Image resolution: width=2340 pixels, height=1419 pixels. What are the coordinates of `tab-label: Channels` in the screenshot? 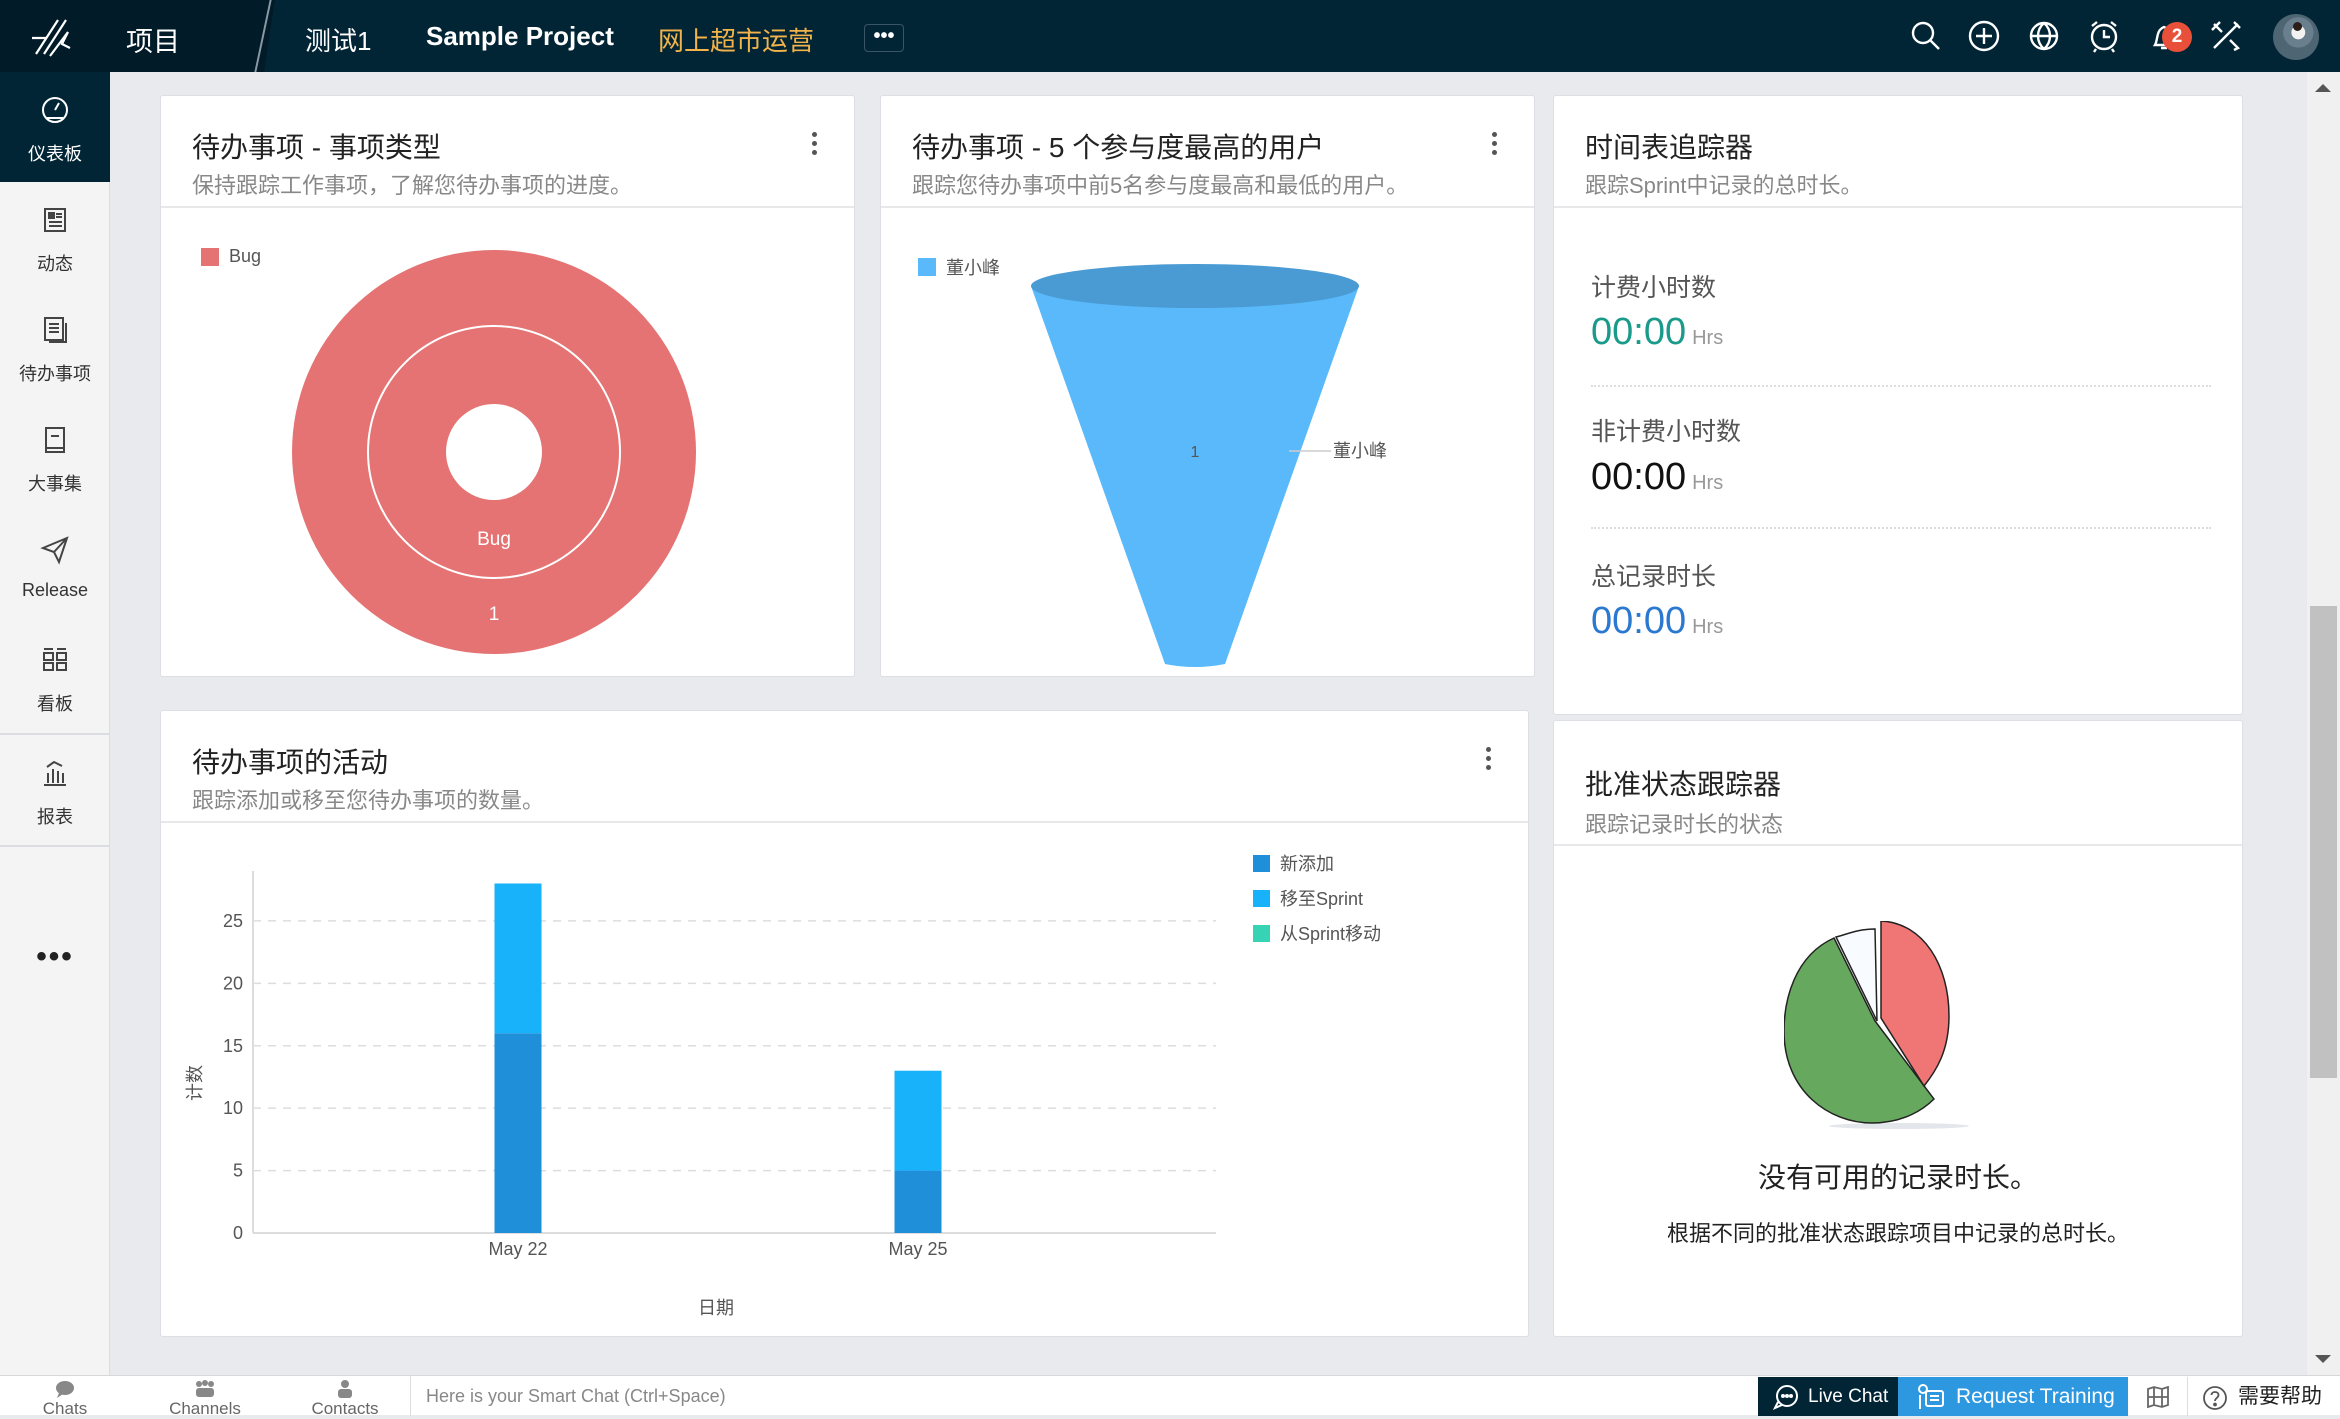 It's located at (205, 1408).